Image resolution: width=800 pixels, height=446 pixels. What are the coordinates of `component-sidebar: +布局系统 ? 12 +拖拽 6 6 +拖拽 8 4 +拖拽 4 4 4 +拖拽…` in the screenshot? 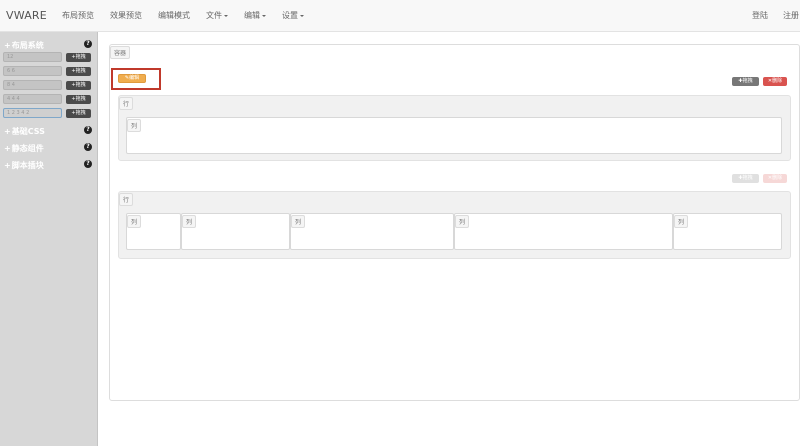 It's located at (49, 239).